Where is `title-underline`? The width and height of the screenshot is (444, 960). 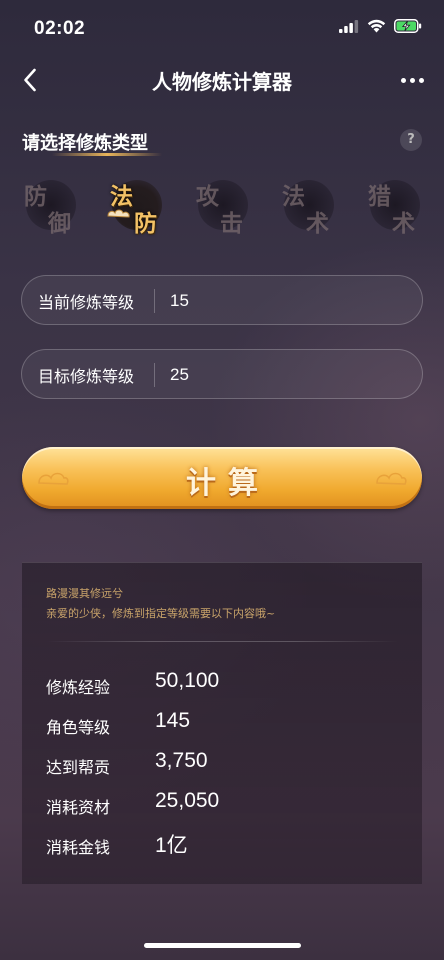
title-underline is located at coordinates (107, 154).